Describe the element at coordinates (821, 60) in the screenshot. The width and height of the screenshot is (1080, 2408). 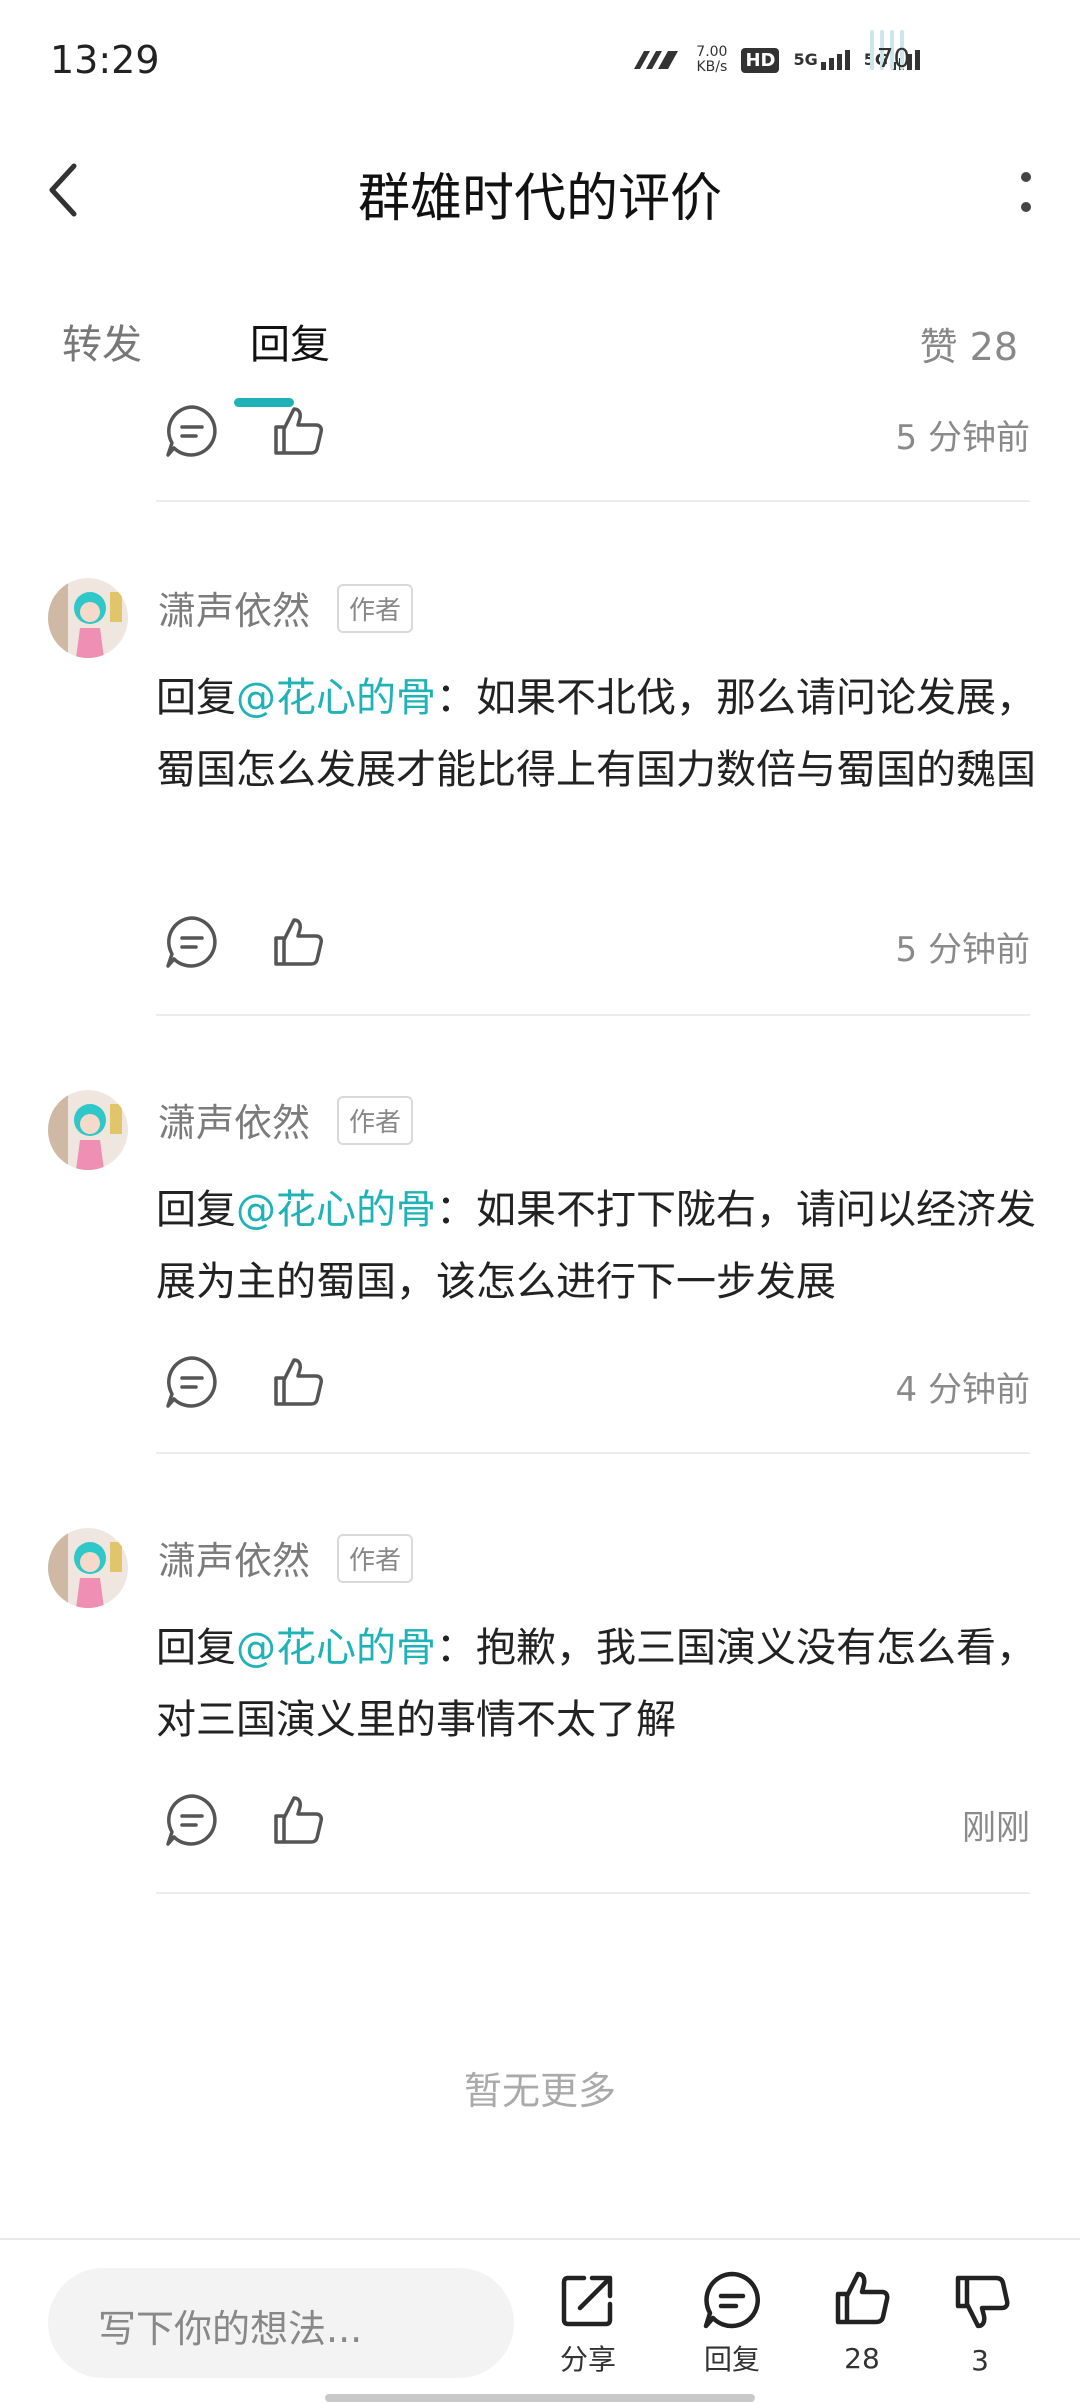
I see `signal-sim1-icon: 5G` at that location.